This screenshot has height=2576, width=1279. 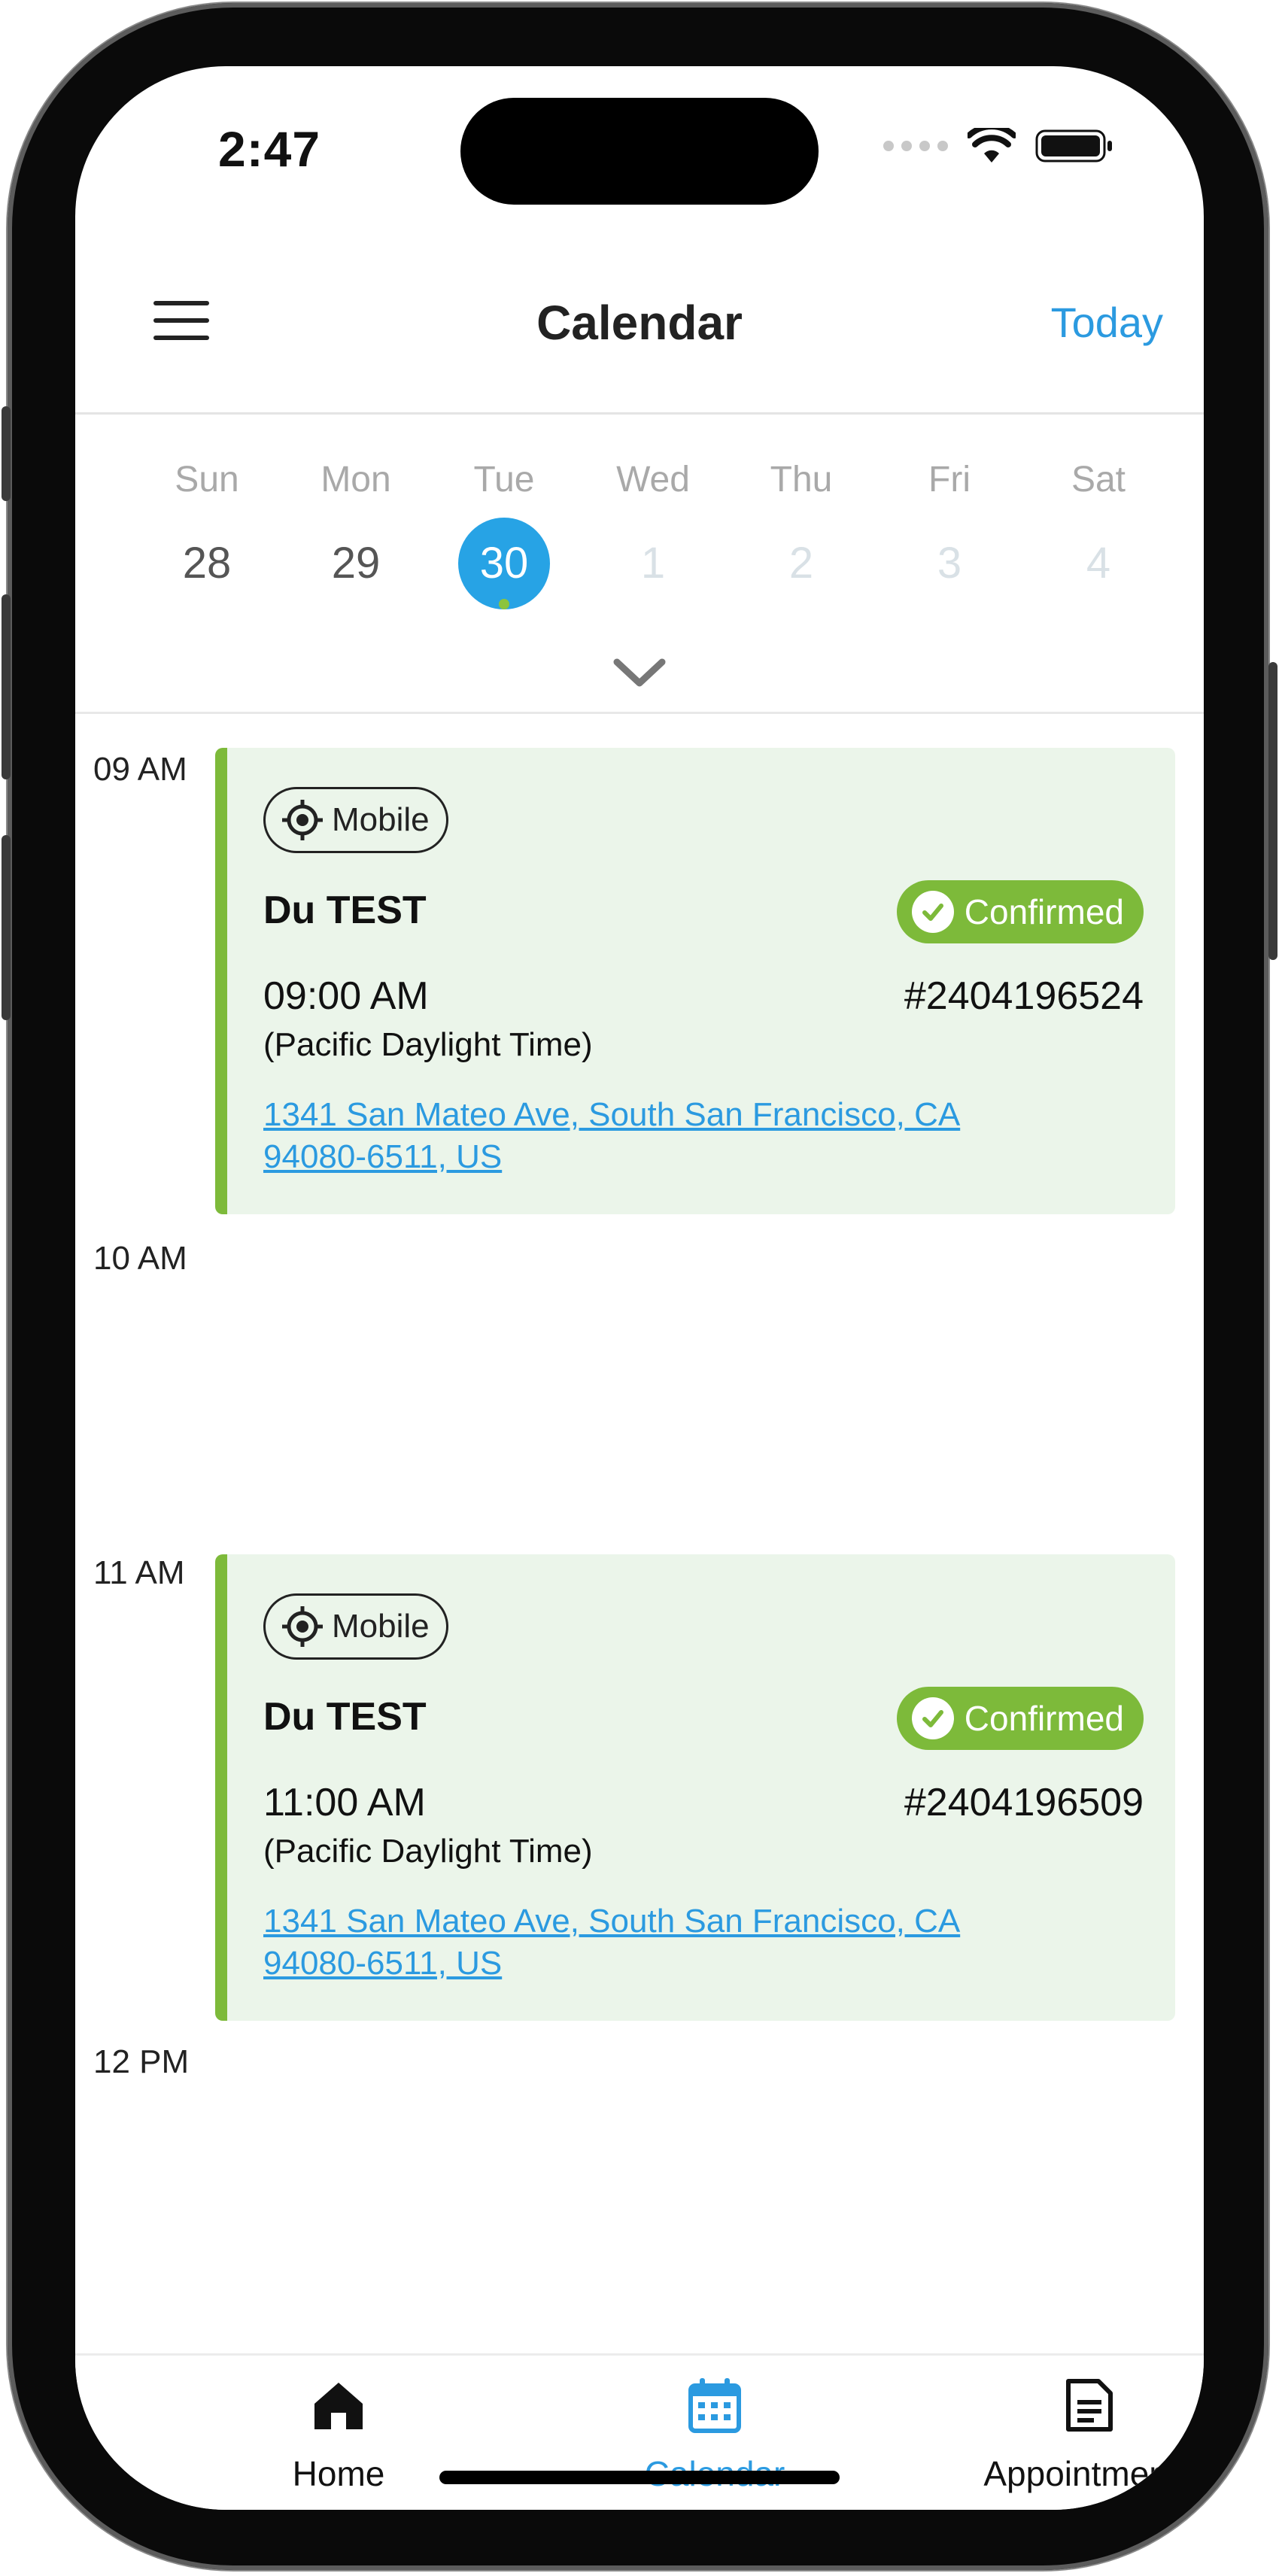 What do you see at coordinates (207, 480) in the screenshot?
I see `day-name: Sun` at bounding box center [207, 480].